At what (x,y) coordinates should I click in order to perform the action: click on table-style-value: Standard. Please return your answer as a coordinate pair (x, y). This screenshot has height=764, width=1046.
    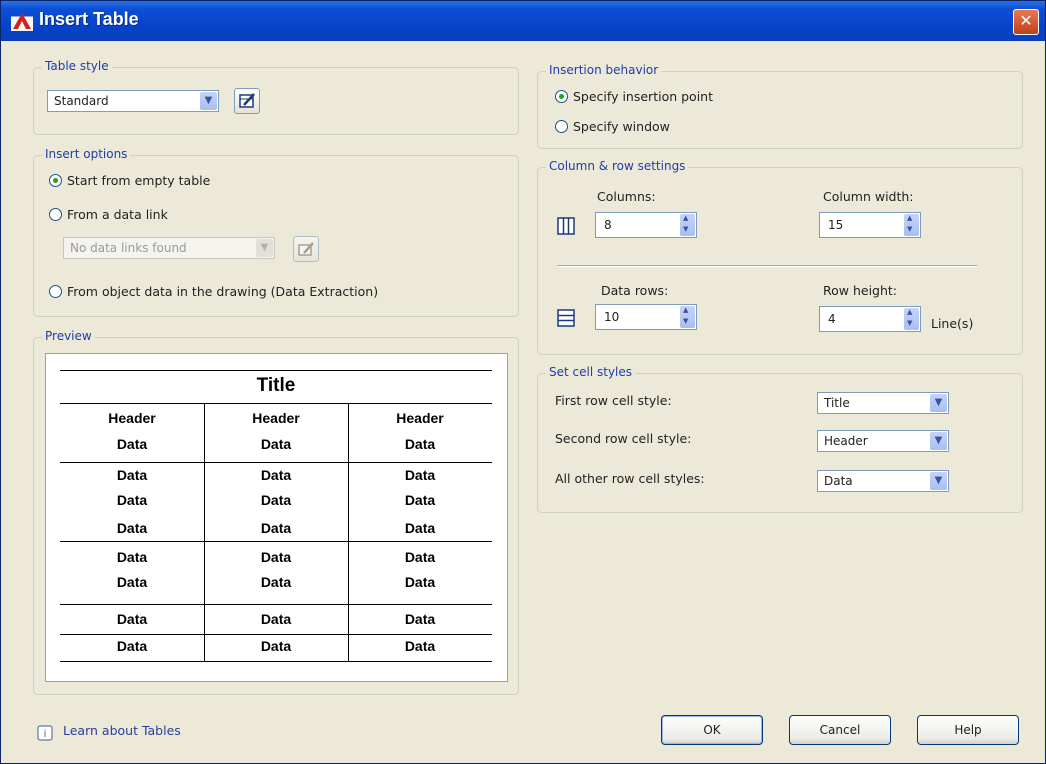
    Looking at the image, I should click on (81, 101).